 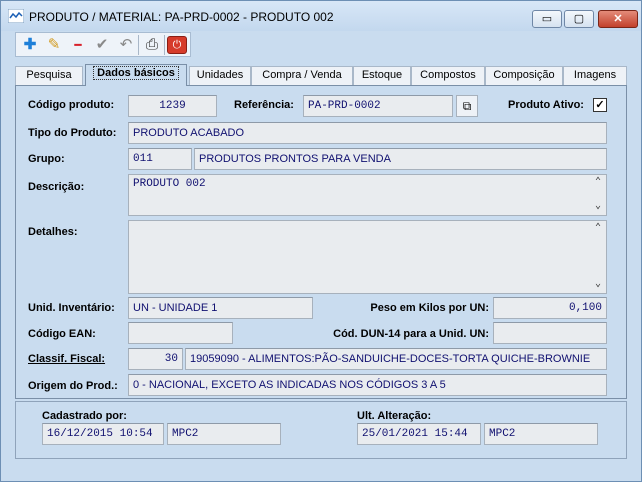 I want to click on app-logo-icon, so click(x=16, y=16).